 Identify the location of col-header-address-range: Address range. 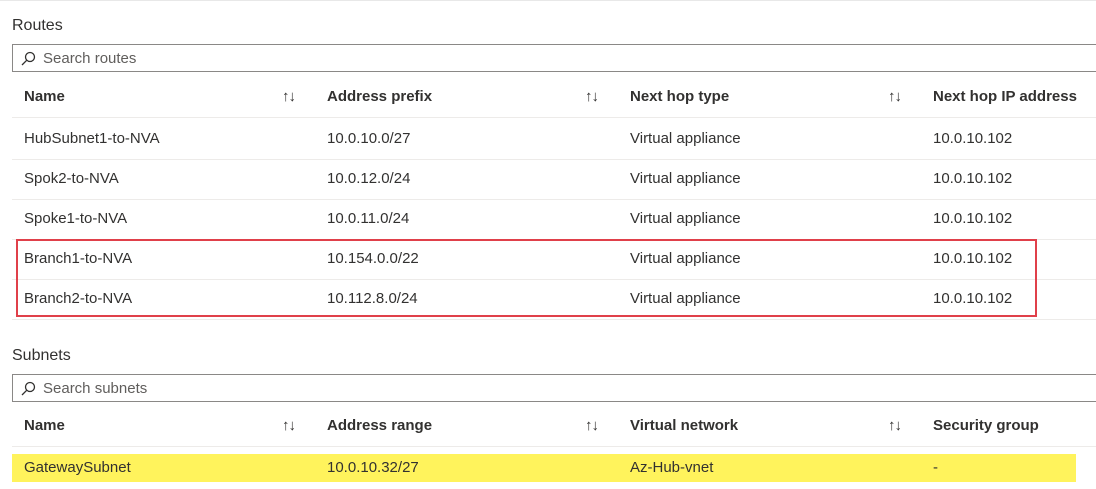
(379, 426).